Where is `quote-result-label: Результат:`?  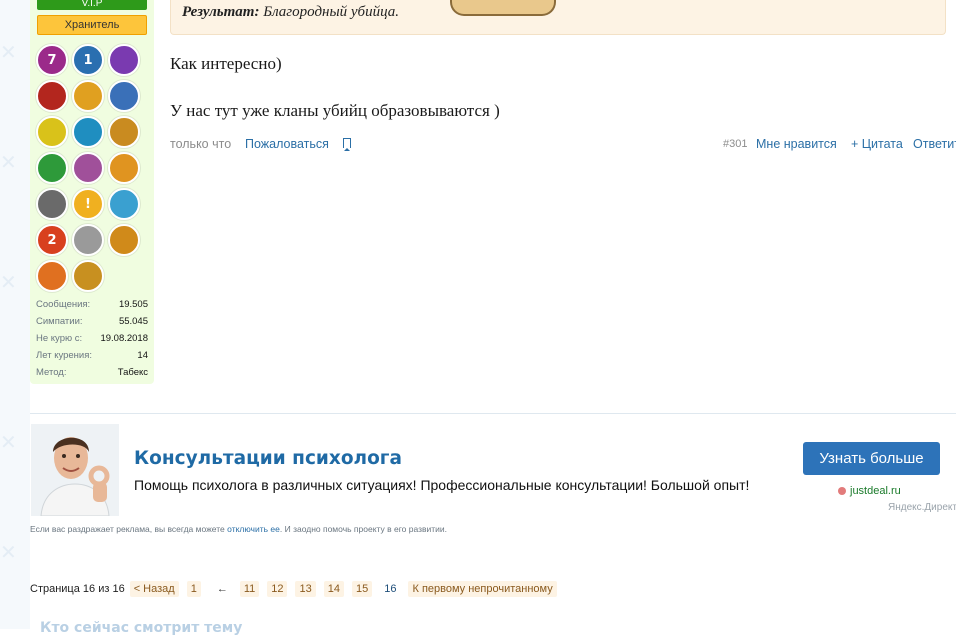
quote-result-label: Результат: is located at coordinates (221, 12).